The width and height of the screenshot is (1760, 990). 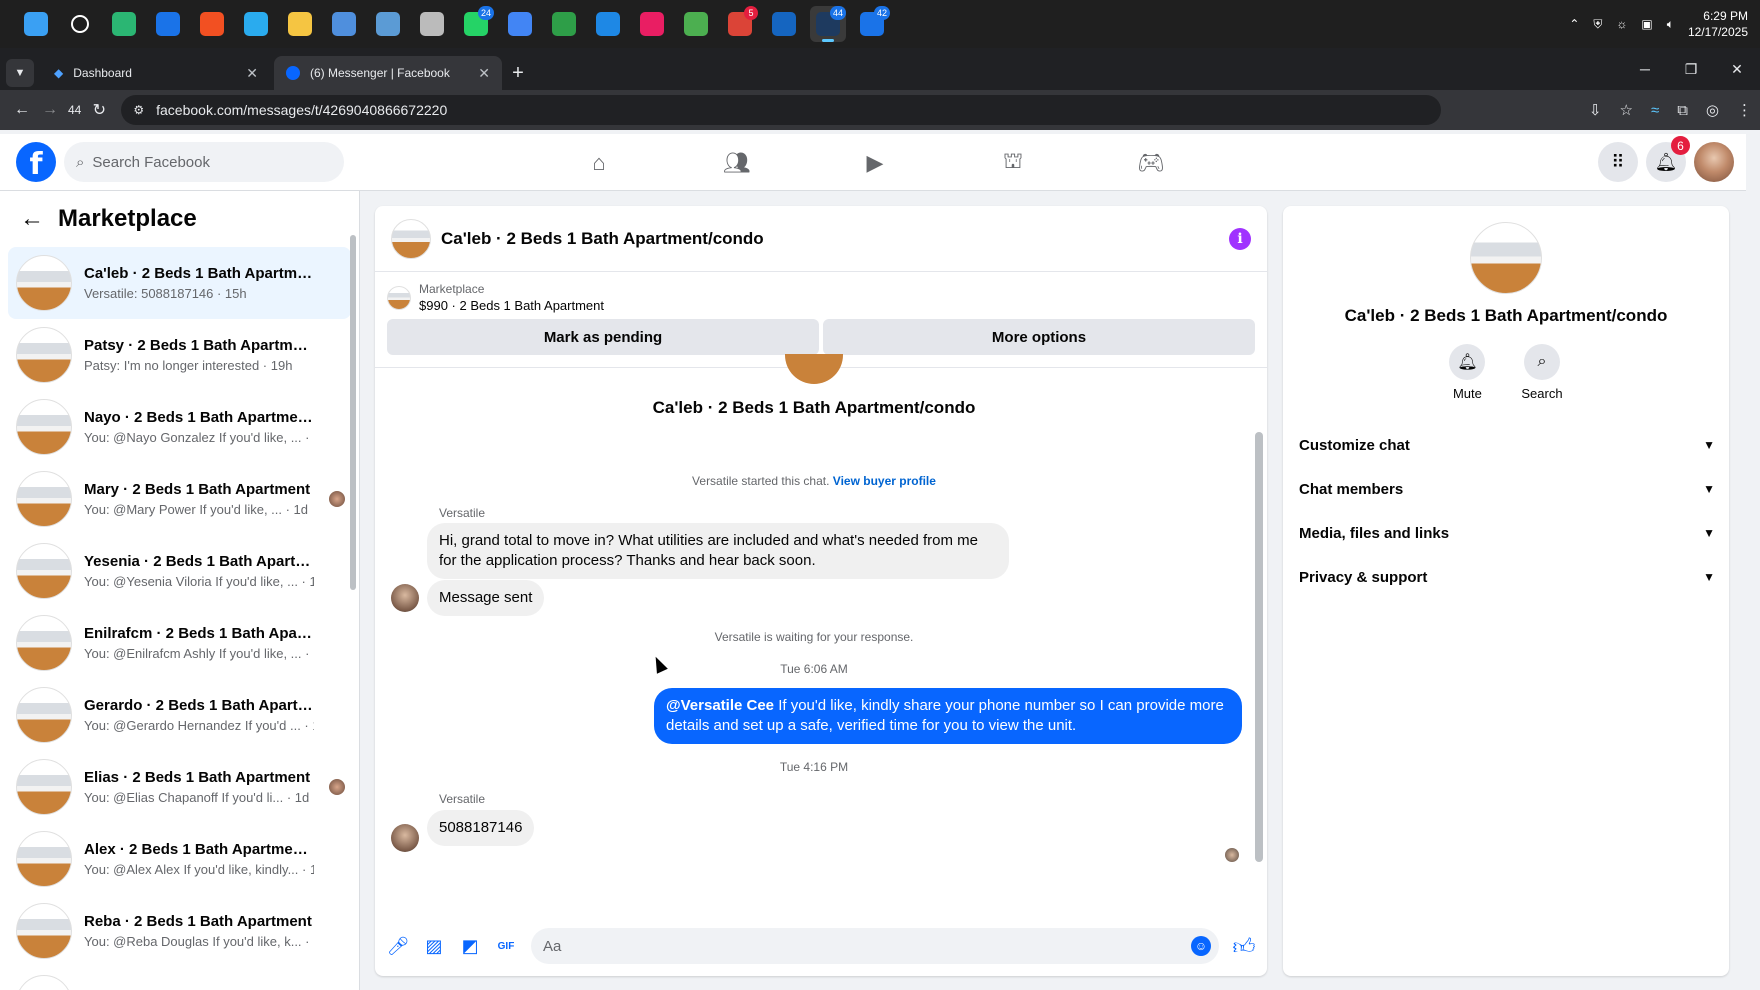 I want to click on section-privacy-support: Privacy & support ▼, so click(x=1507, y=577).